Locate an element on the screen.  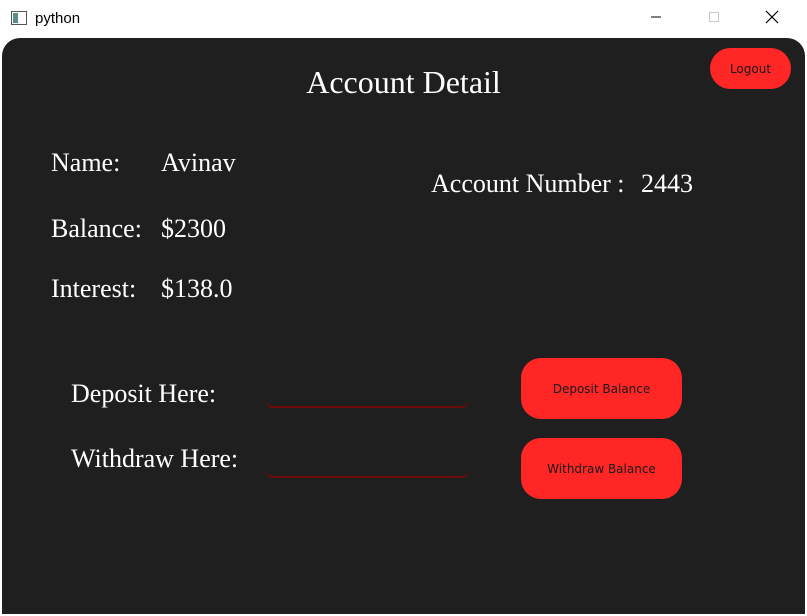
interest-value: $138.0 is located at coordinates (197, 288).